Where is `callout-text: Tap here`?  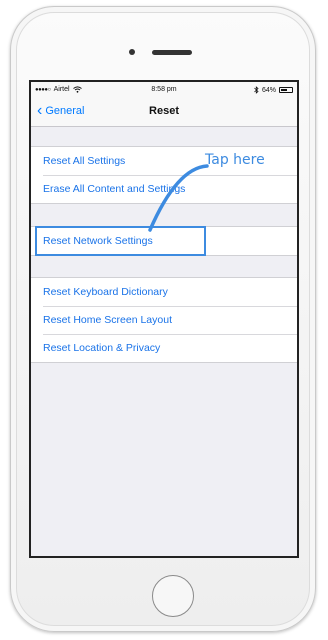 callout-text: Tap here is located at coordinates (235, 160).